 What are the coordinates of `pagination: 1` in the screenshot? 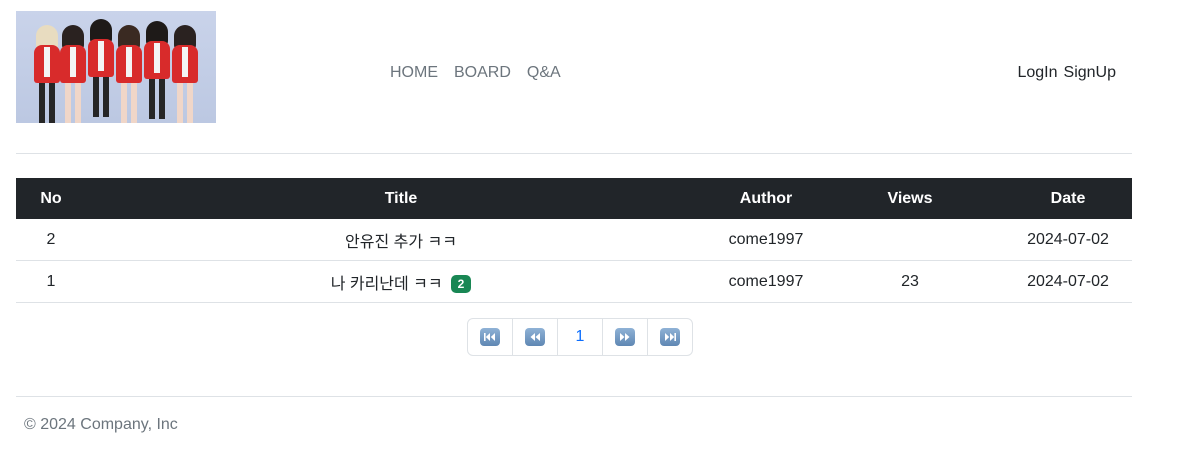 It's located at (580, 337).